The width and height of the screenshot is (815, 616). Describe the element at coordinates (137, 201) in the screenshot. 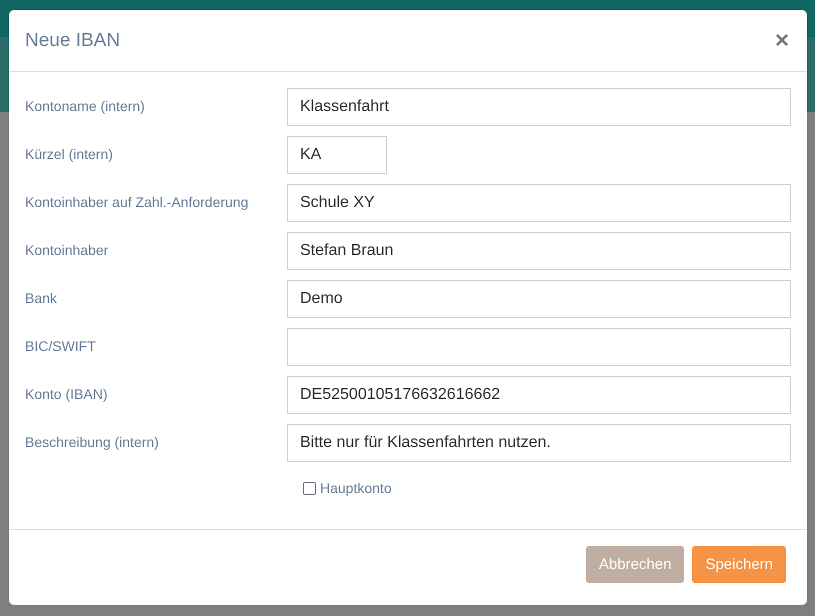

I see `field-label: Kontoinhaber auf Zahl.-Anforderung` at that location.